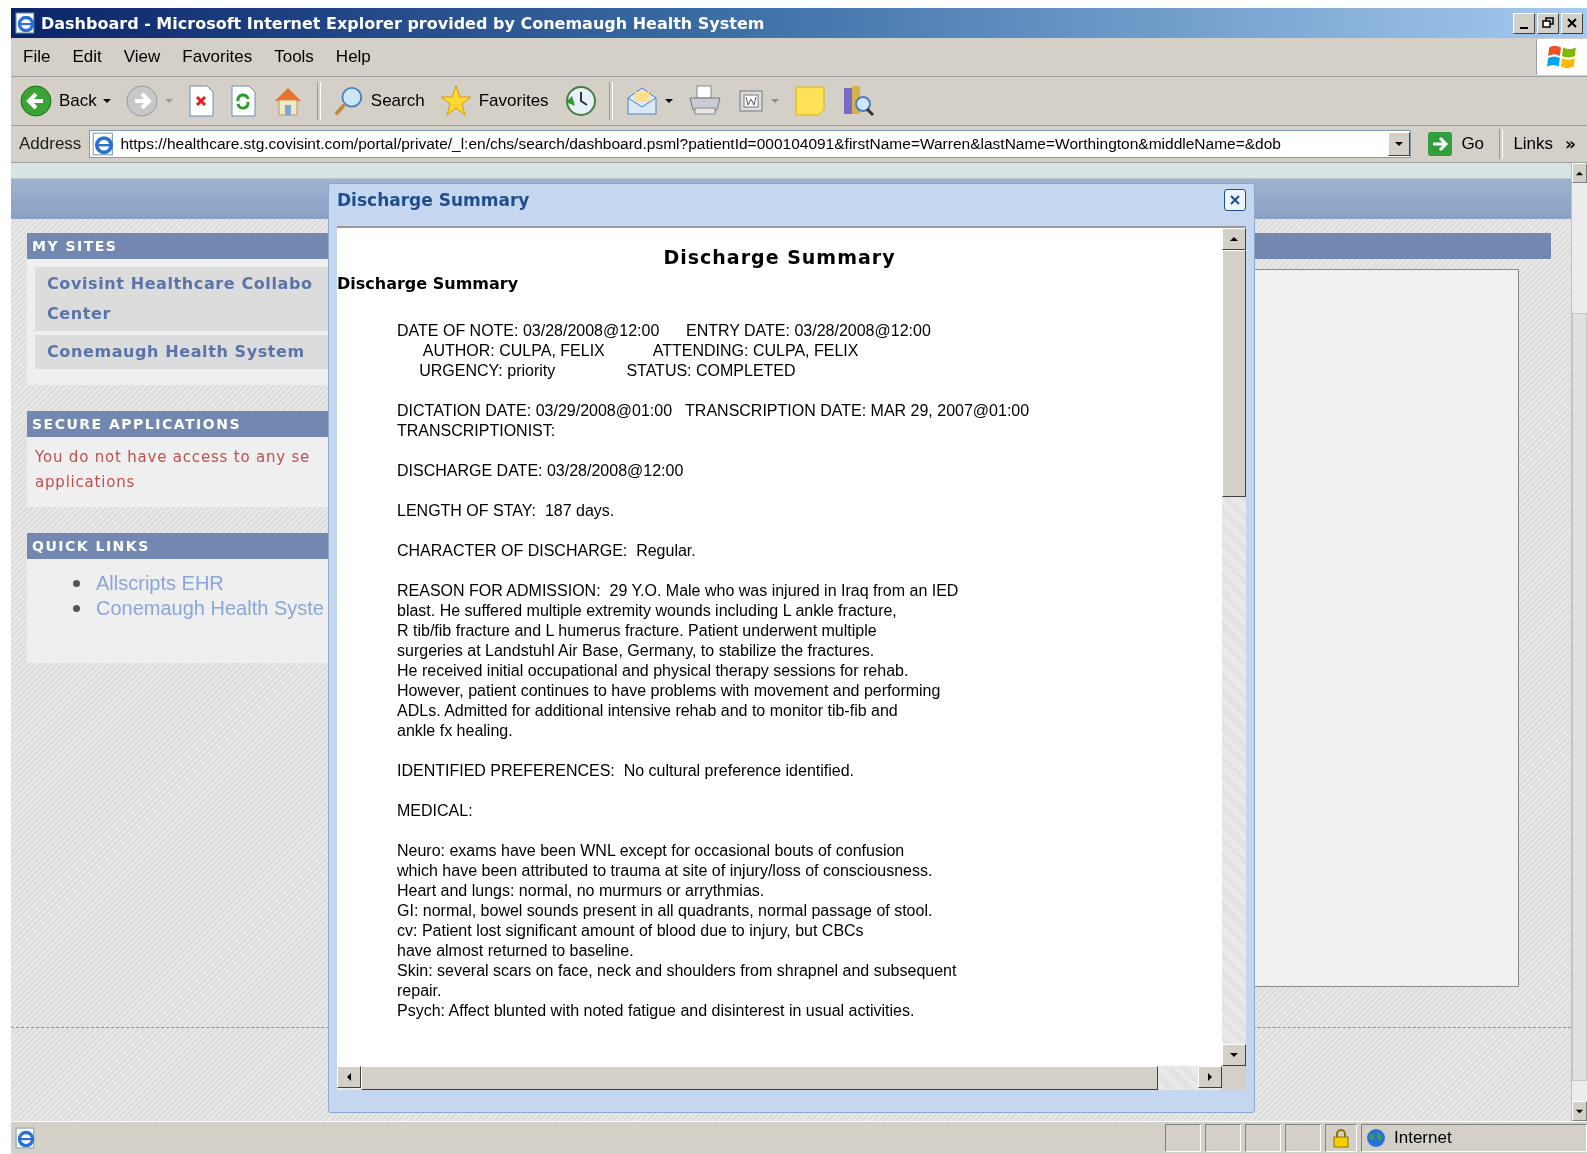  What do you see at coordinates (779, 257) in the screenshot?
I see `document-heading: Discharge Summary` at bounding box center [779, 257].